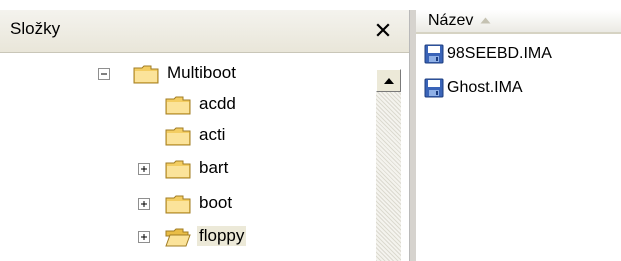 Image resolution: width=621 pixels, height=261 pixels. I want to click on partial-text-strip, so click(310, 5).